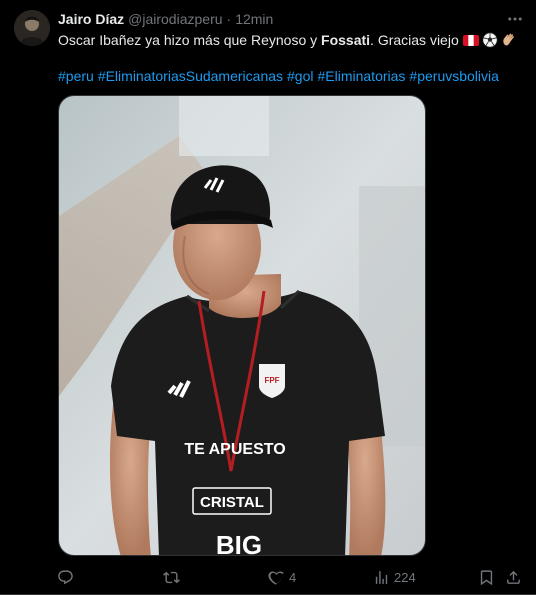 The height and width of the screenshot is (595, 536). I want to click on like-count: 4, so click(293, 577).